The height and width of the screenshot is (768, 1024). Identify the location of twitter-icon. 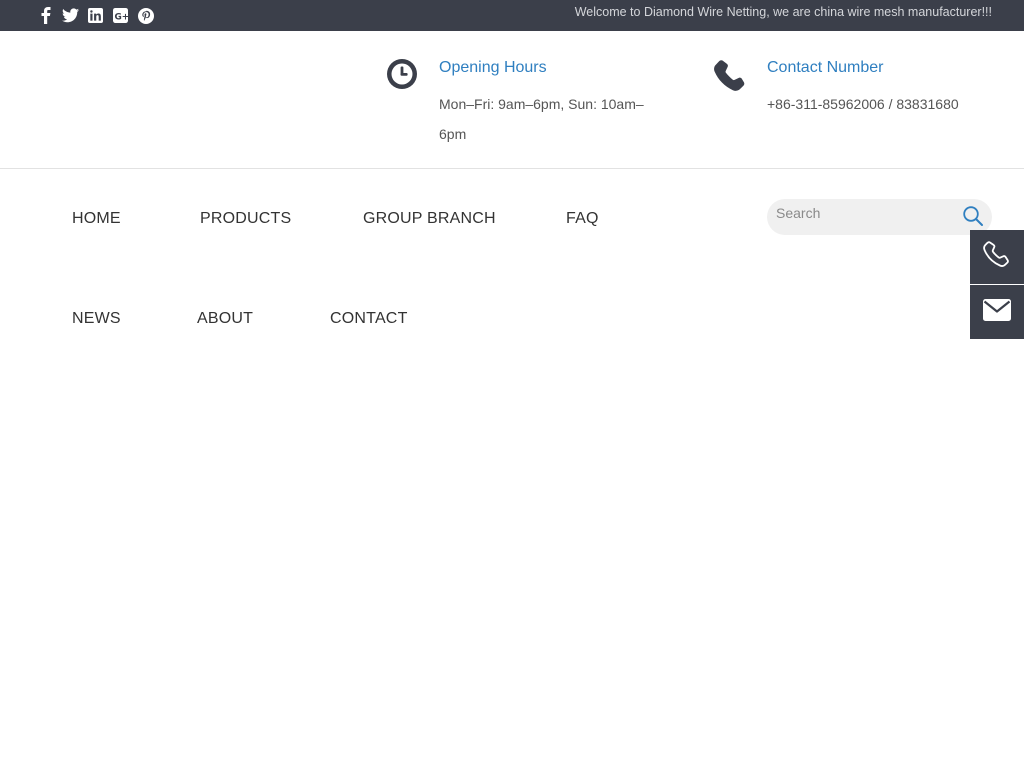
(70, 15).